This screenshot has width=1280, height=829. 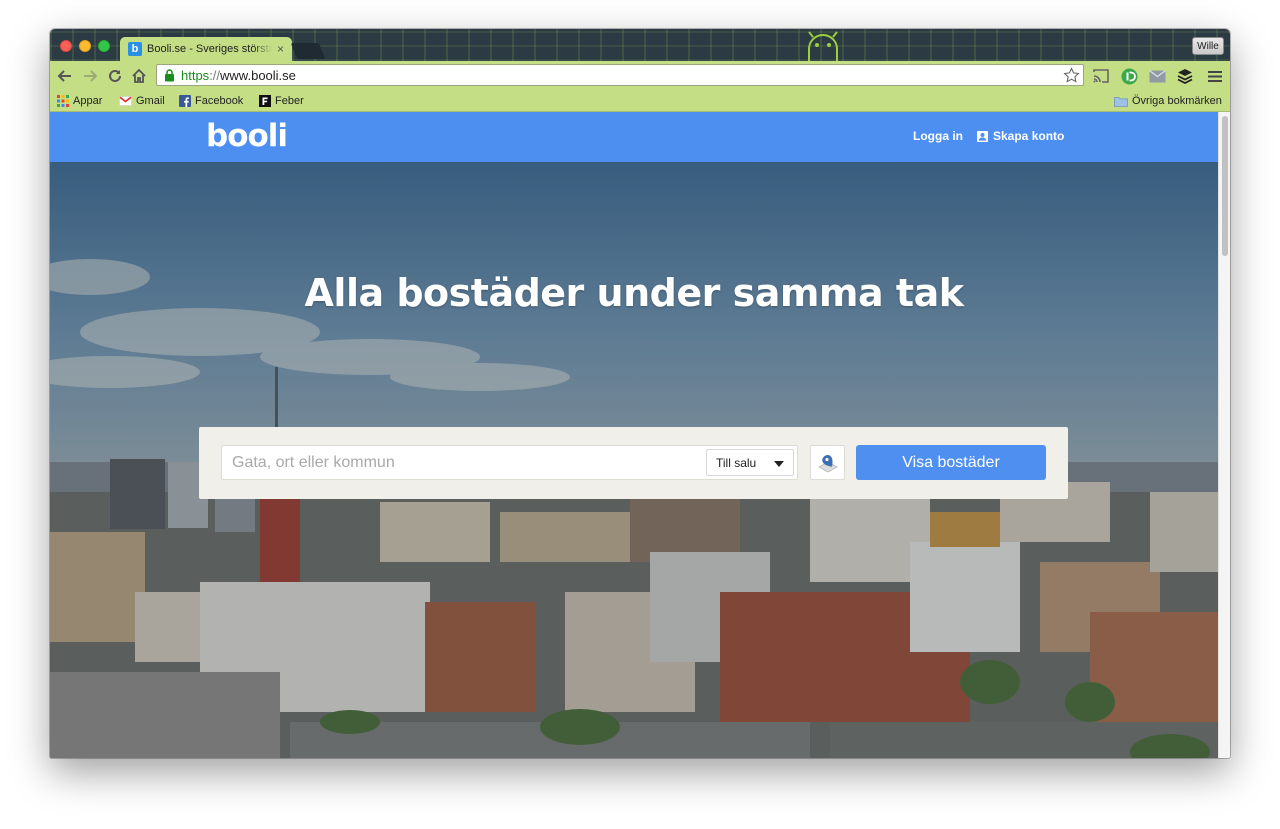 I want to click on extension-circle-icon, so click(x=1129, y=76).